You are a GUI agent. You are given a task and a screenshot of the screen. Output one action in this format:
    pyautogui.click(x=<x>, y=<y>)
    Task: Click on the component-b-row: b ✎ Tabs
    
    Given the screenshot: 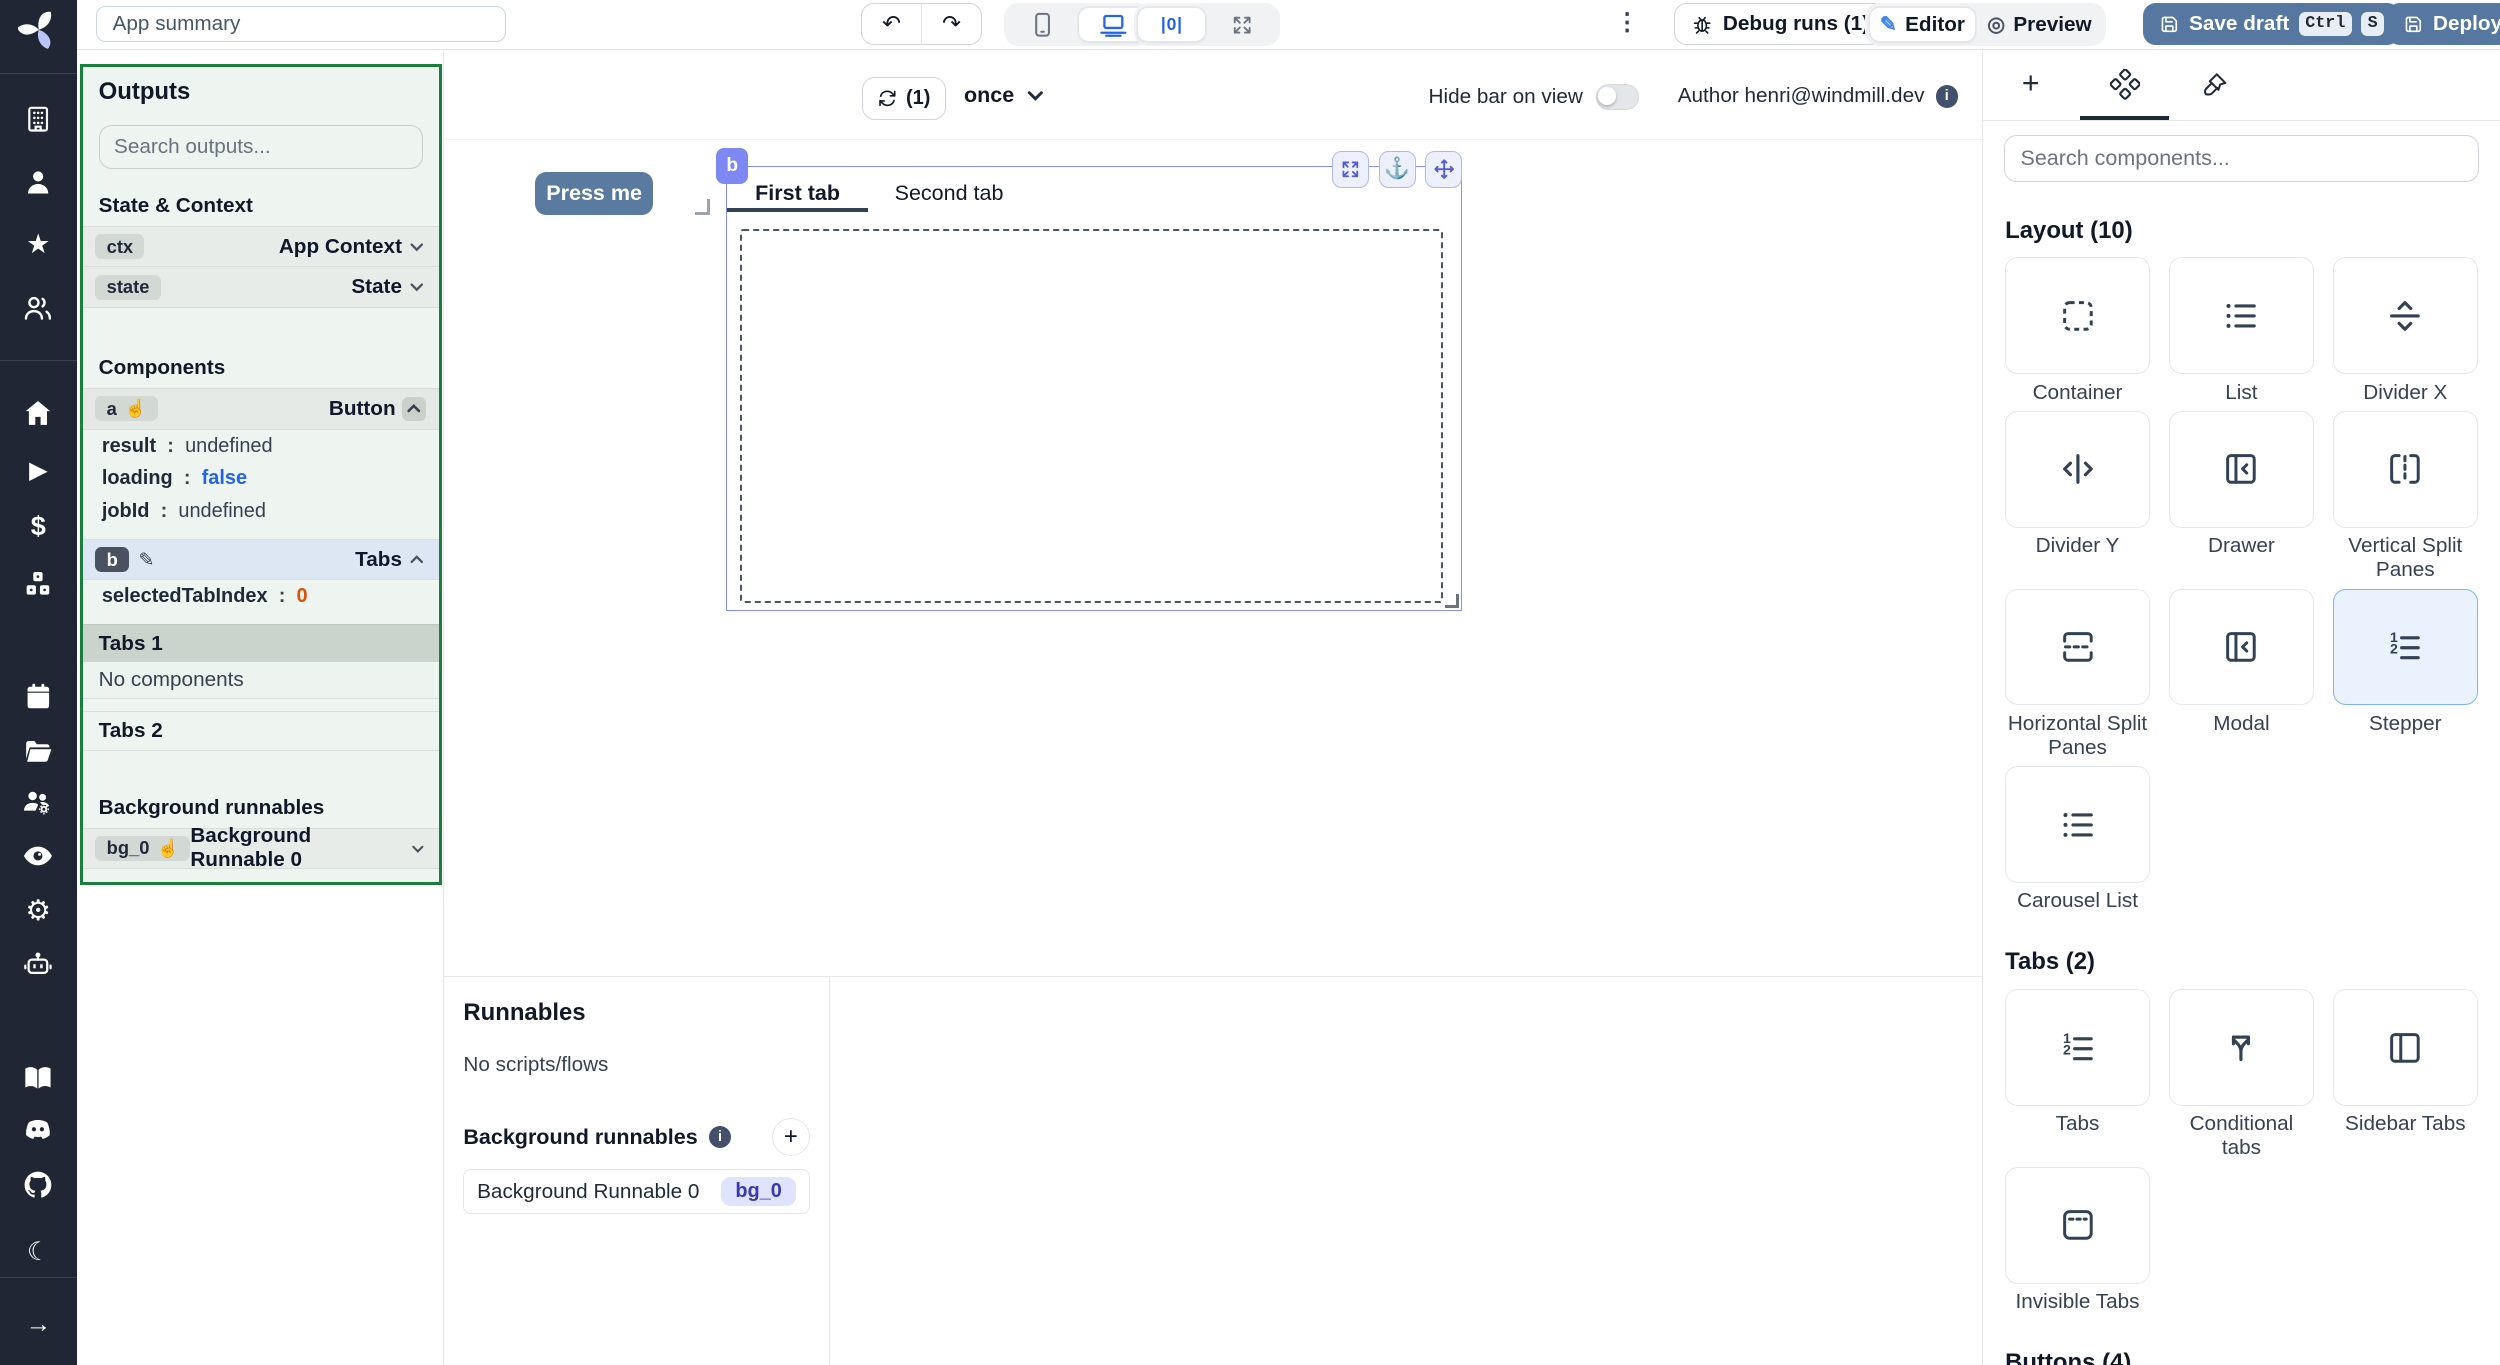 What is the action you would take?
    pyautogui.click(x=260, y=559)
    